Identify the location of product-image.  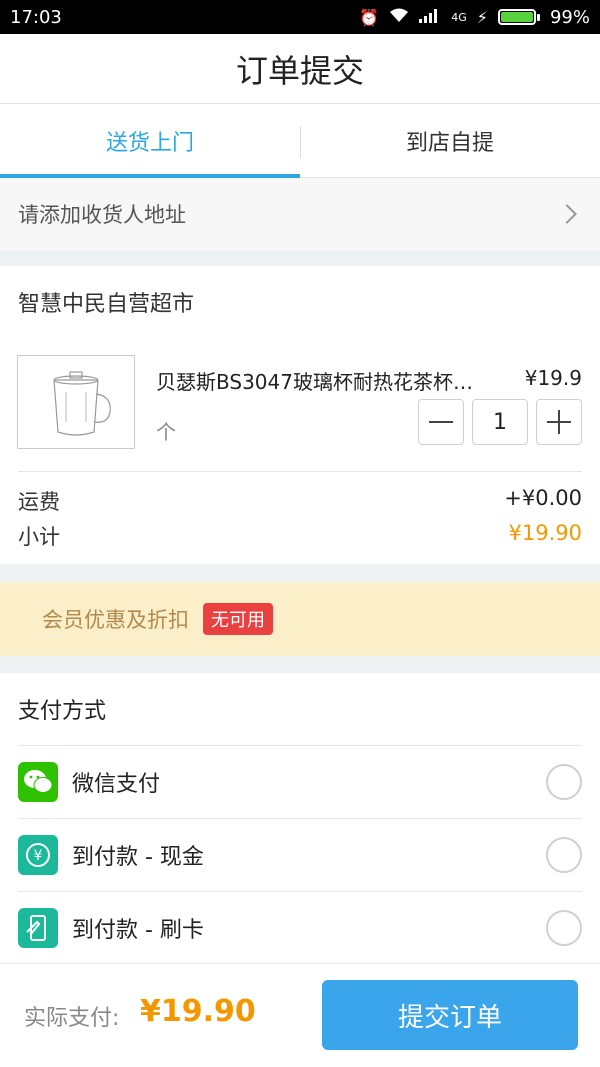
(76, 402).